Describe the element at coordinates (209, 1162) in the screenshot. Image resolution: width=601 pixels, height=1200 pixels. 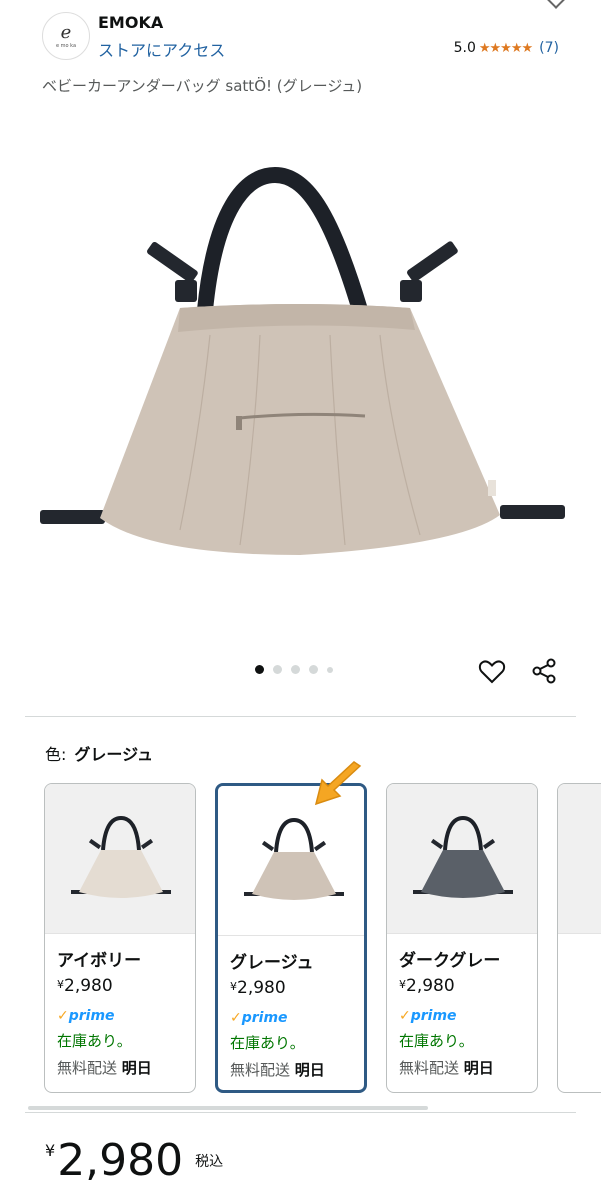
I see `tax-label: 税込` at that location.